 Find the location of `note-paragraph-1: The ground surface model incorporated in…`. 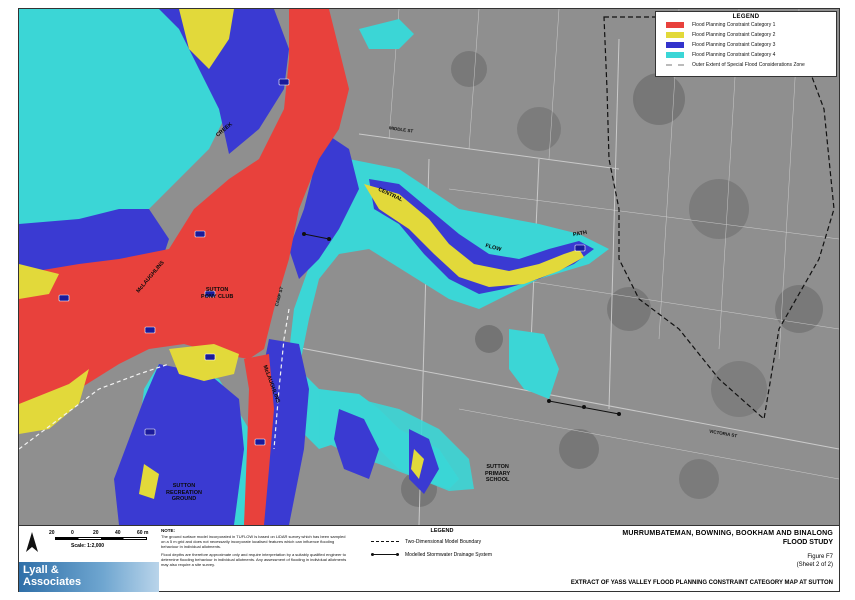

note-paragraph-1: The ground surface model incorporated in… is located at coordinates (253, 541).